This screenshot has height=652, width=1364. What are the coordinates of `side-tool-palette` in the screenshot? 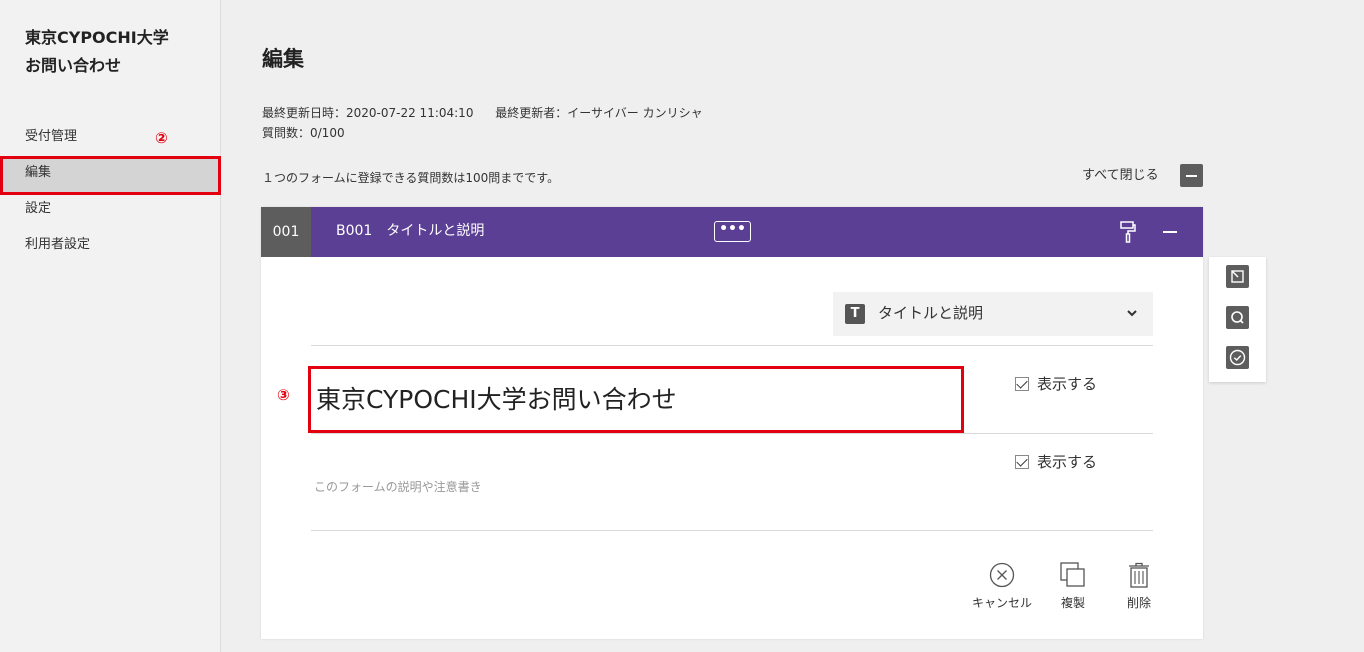 It's located at (1237, 319).